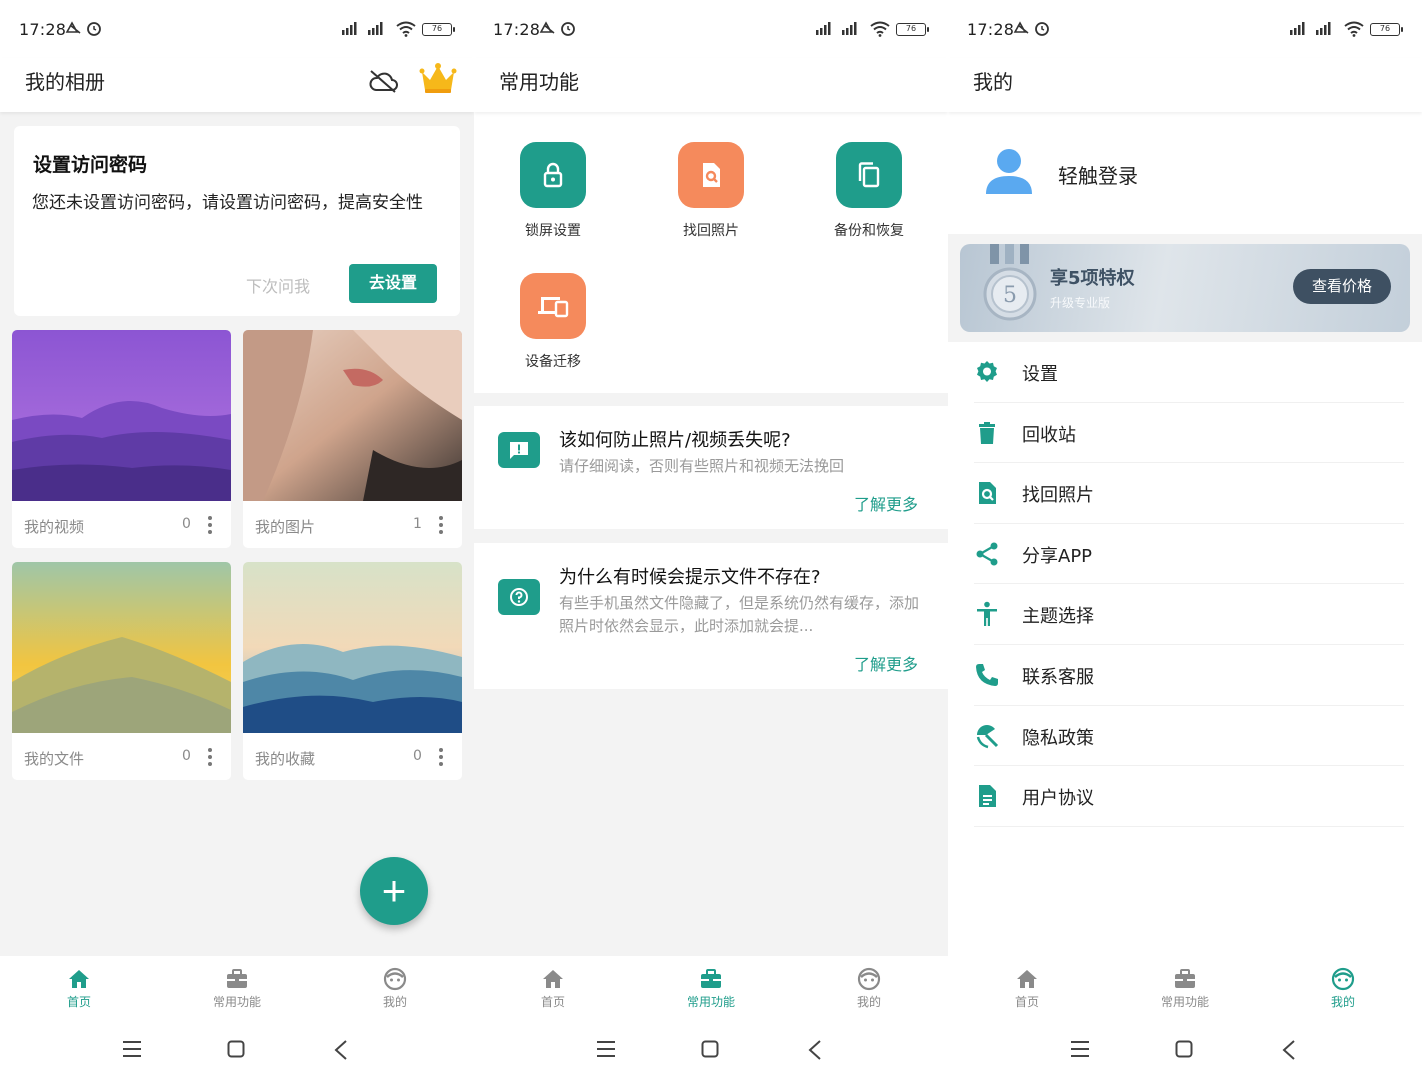 The image size is (1422, 1080). What do you see at coordinates (1010, 282) in the screenshot?
I see `medal-icon: 5` at bounding box center [1010, 282].